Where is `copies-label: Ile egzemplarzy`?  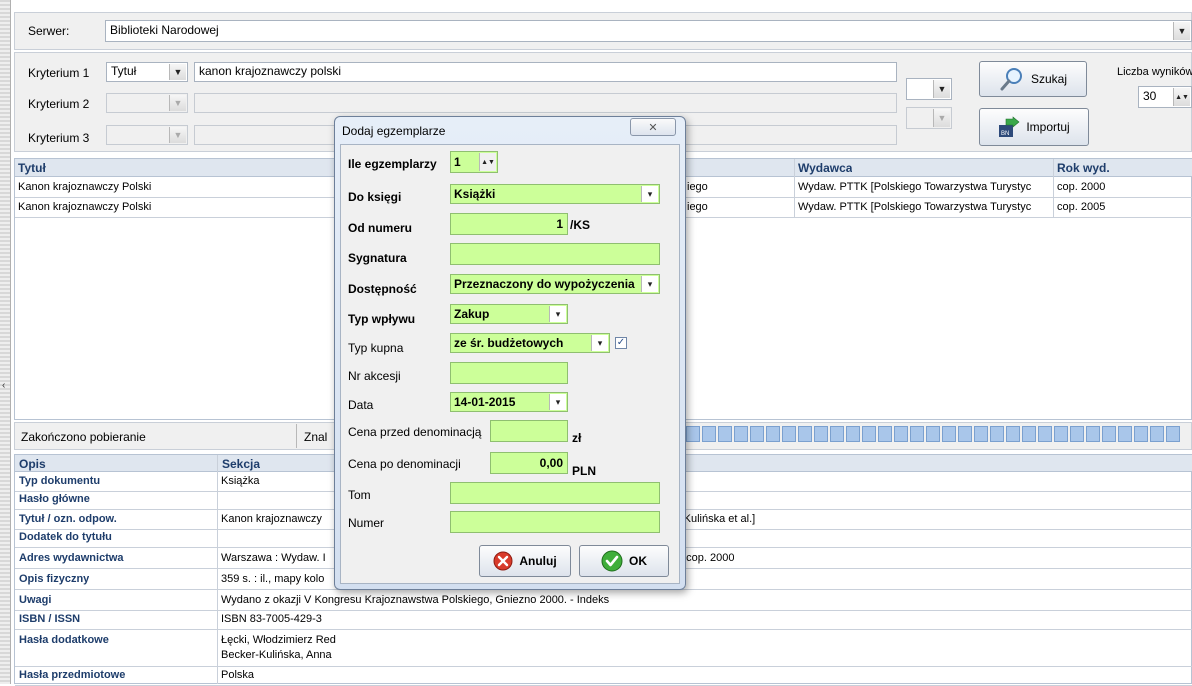
copies-label: Ile egzemplarzy is located at coordinates (392, 164).